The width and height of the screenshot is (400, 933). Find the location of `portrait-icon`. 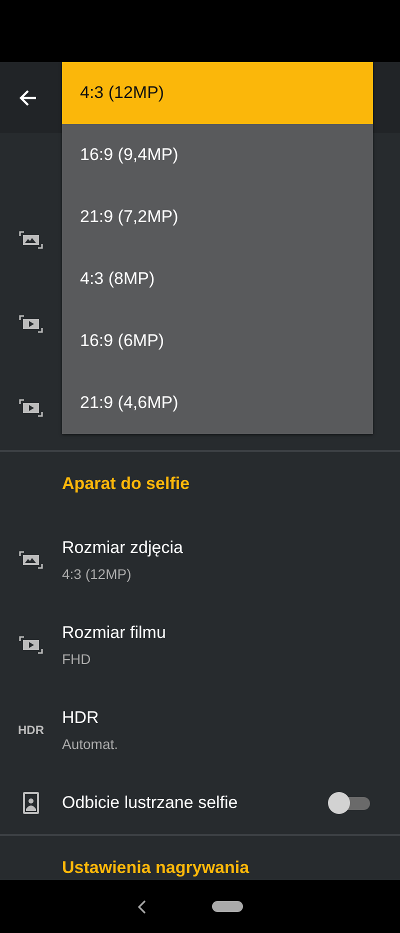

portrait-icon is located at coordinates (31, 803).